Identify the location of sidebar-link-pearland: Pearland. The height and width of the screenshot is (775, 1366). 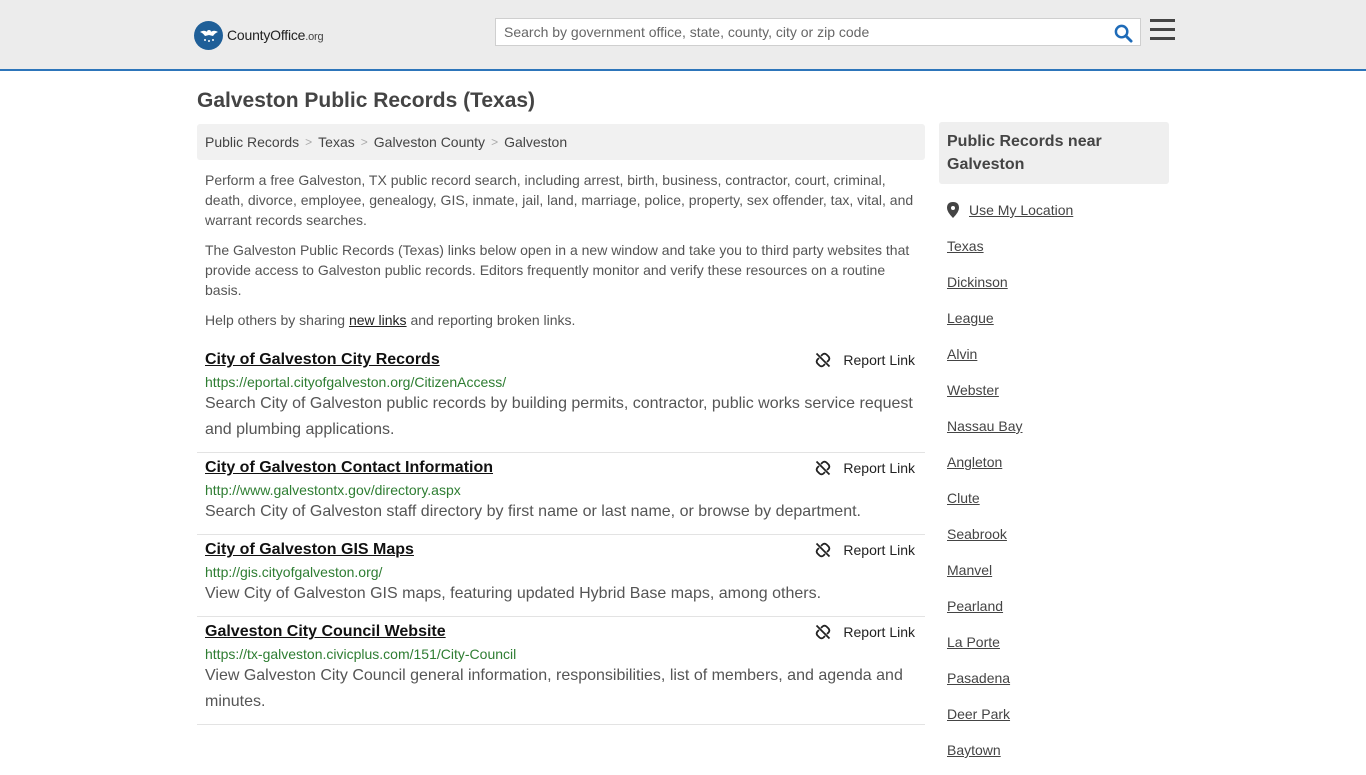
(1057, 613).